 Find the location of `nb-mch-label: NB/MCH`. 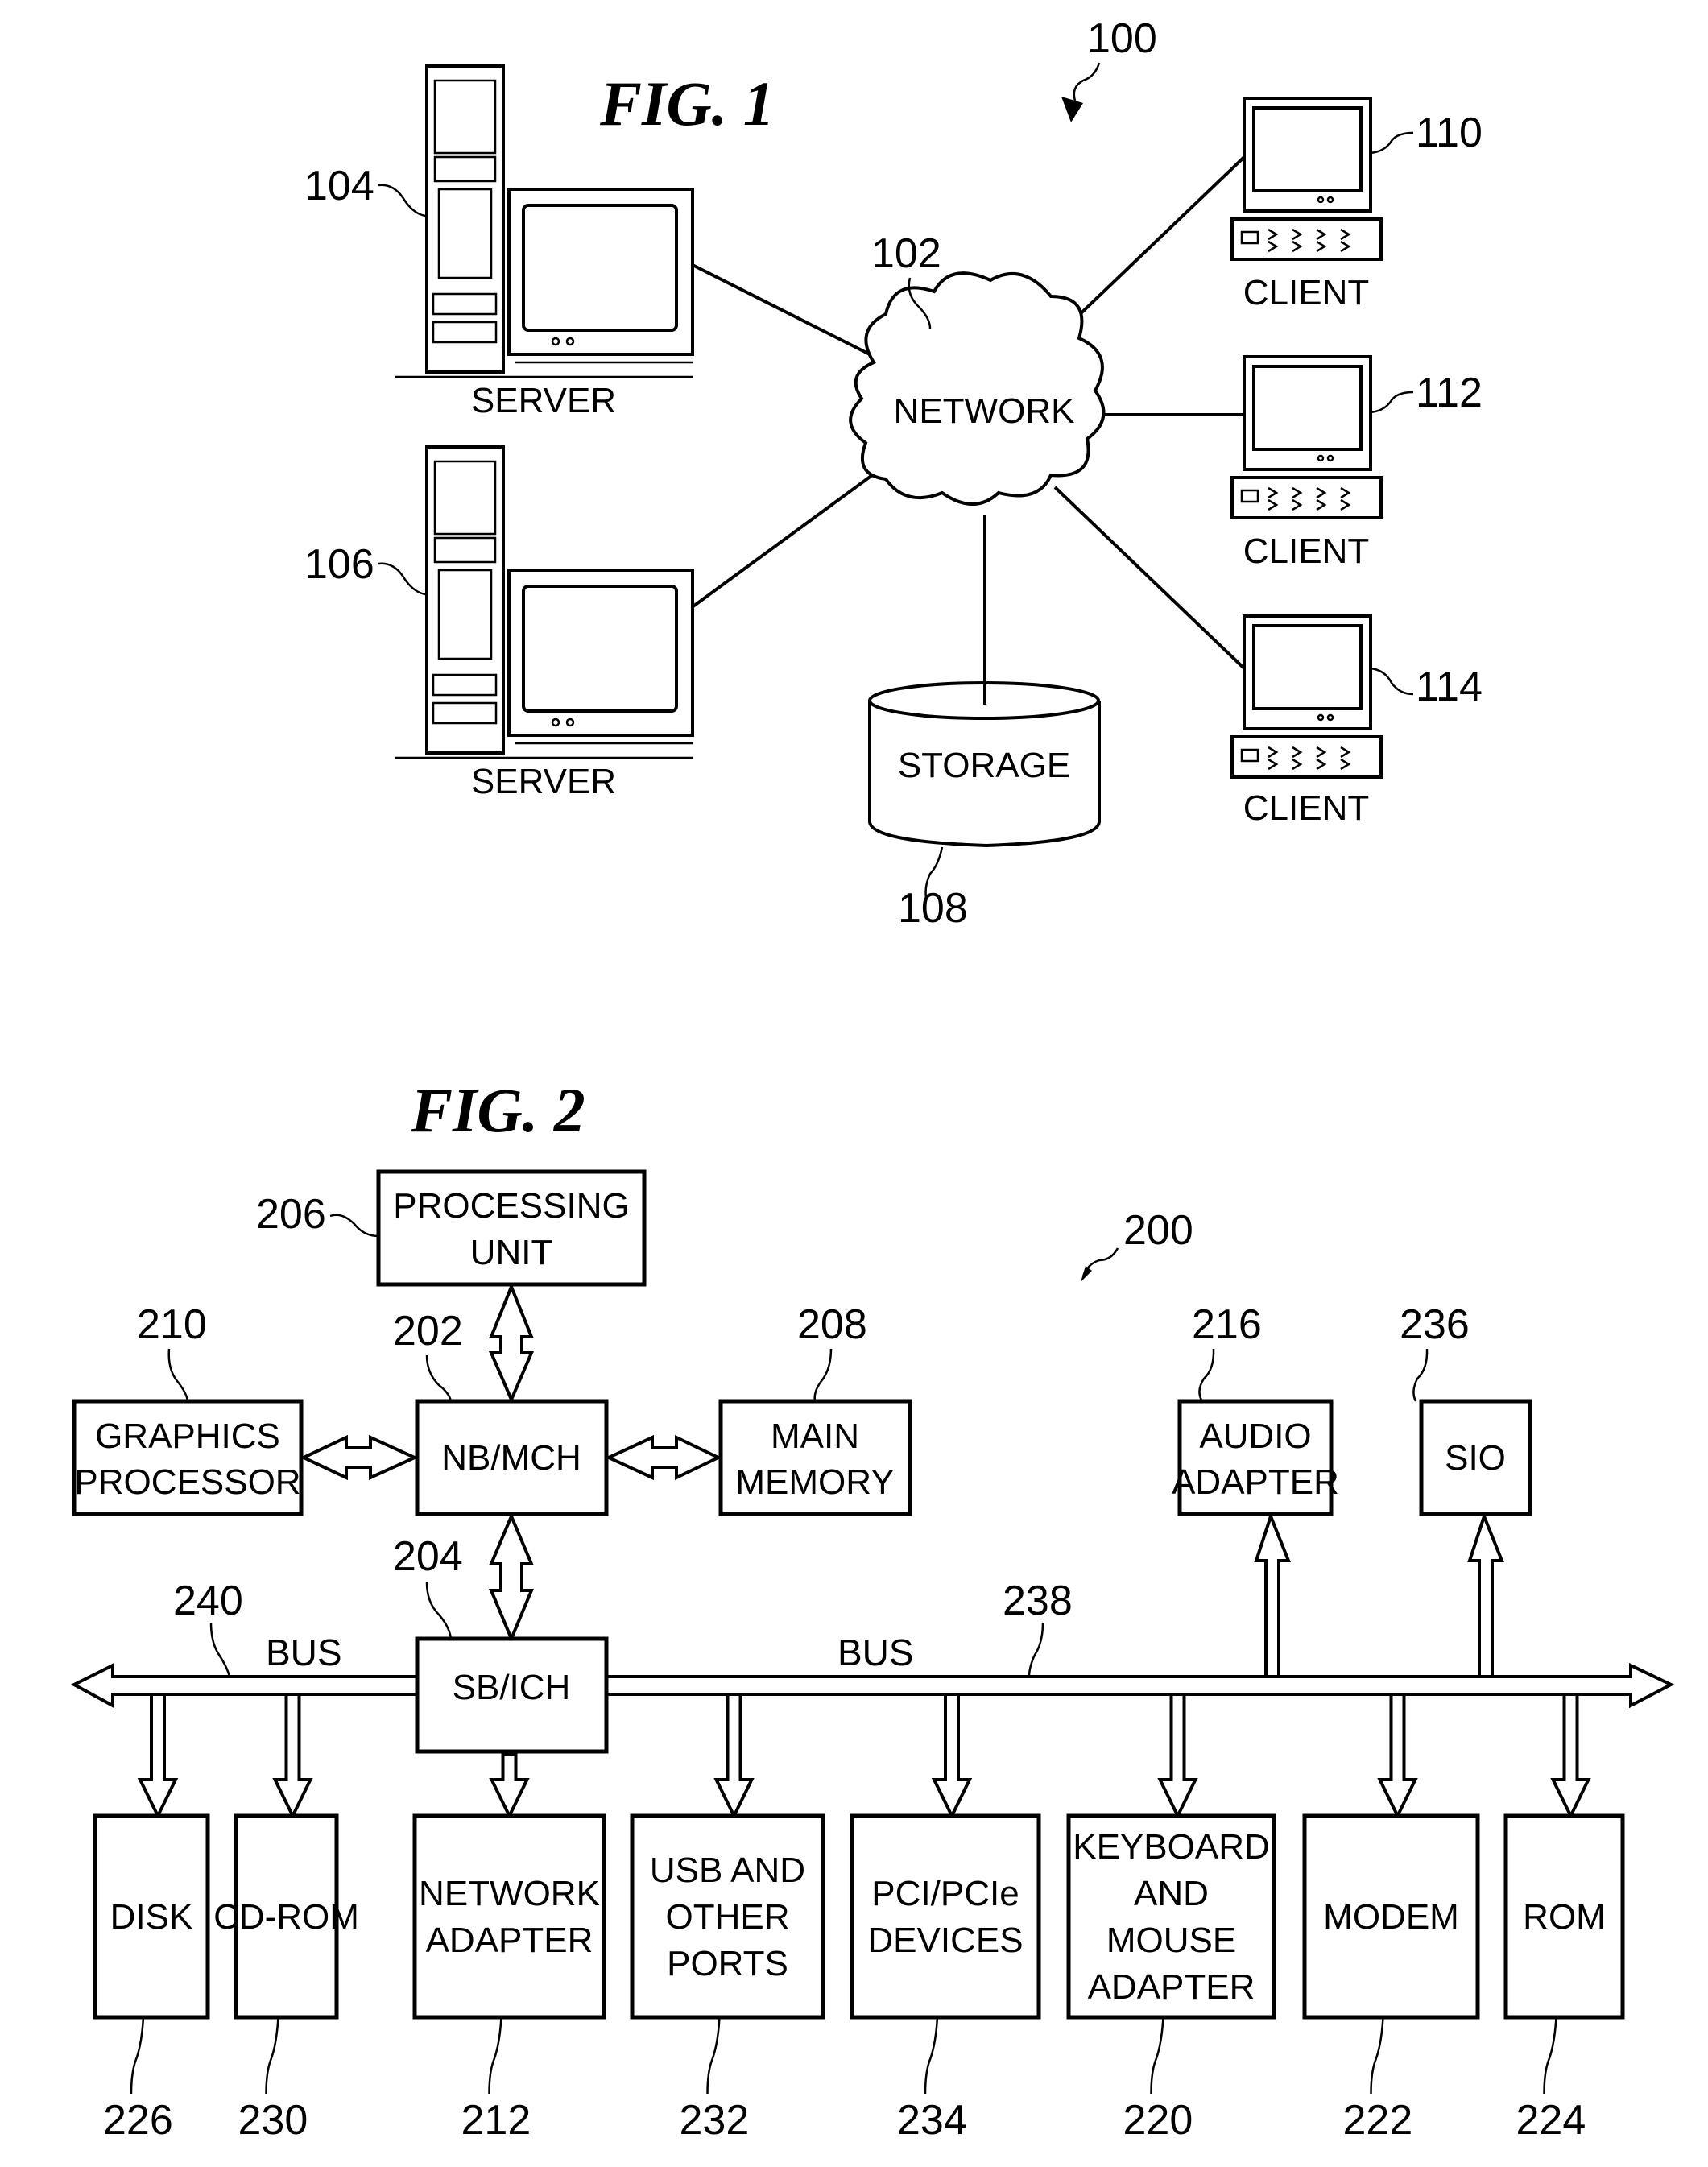

nb-mch-label: NB/MCH is located at coordinates (511, 1458).